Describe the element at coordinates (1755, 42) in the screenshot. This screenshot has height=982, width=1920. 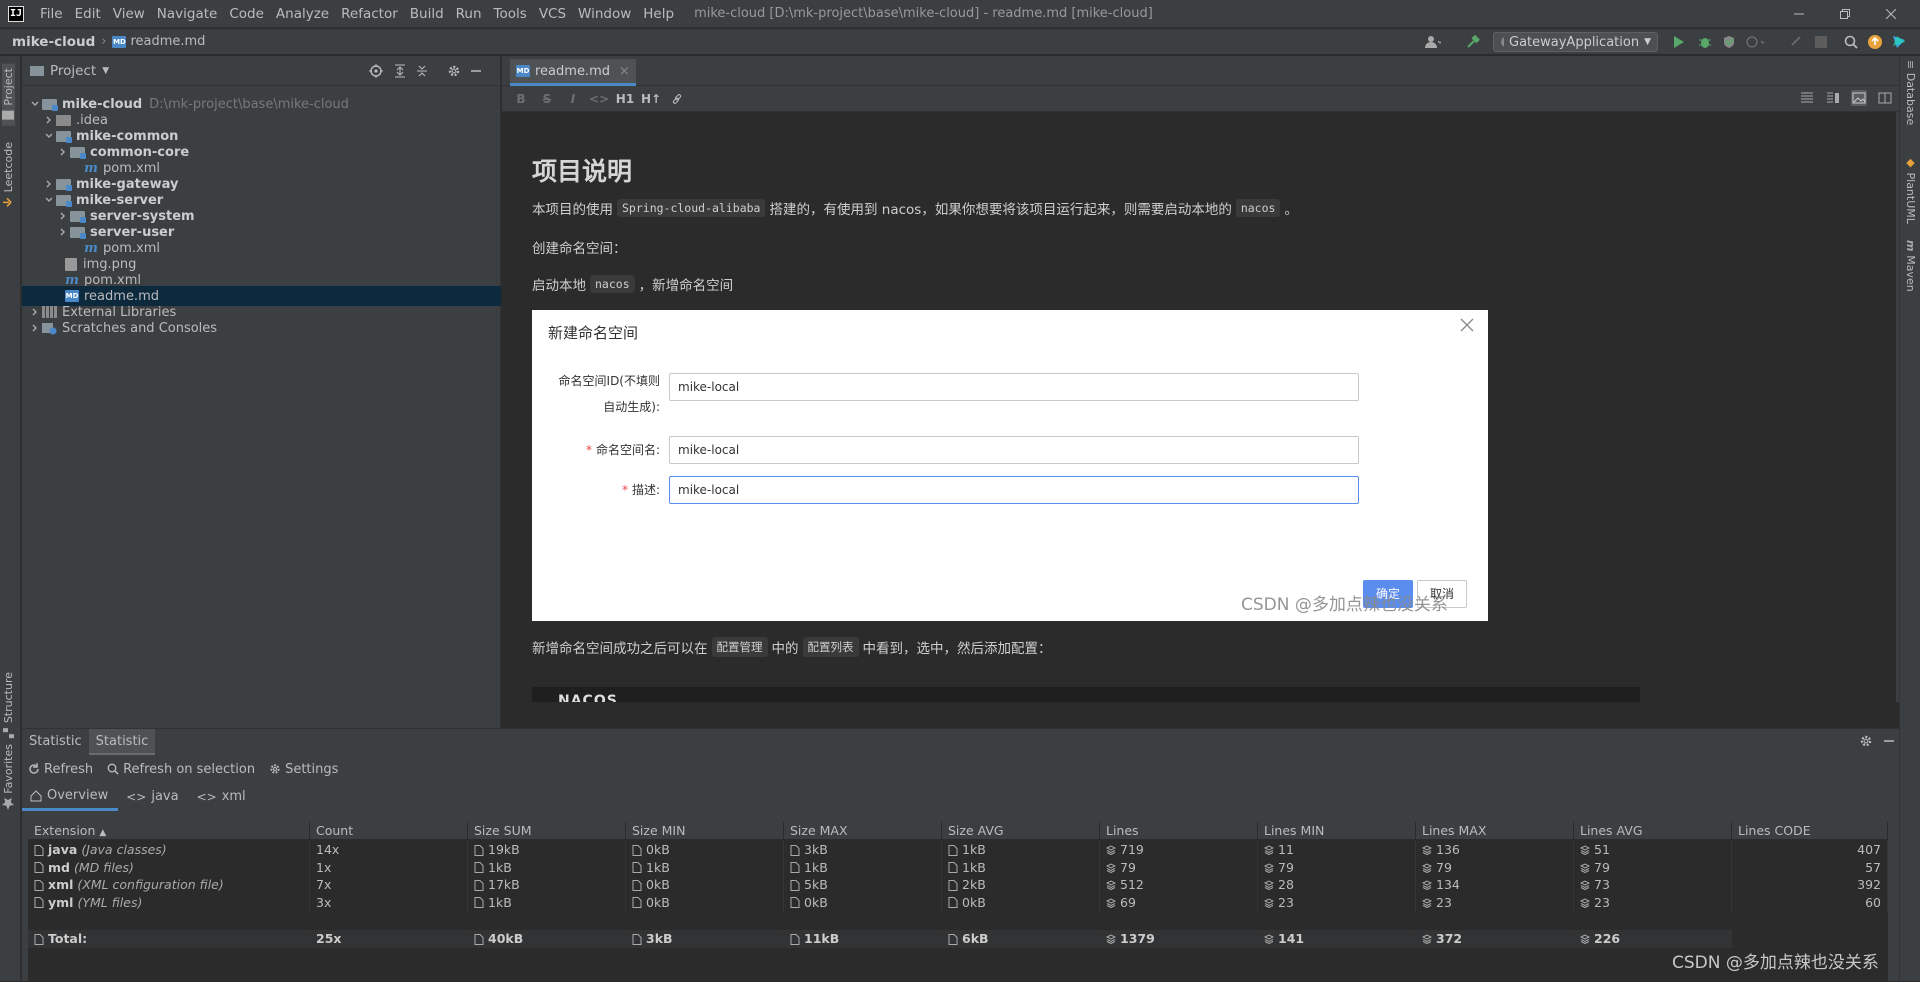
I see `profile-icon` at that location.